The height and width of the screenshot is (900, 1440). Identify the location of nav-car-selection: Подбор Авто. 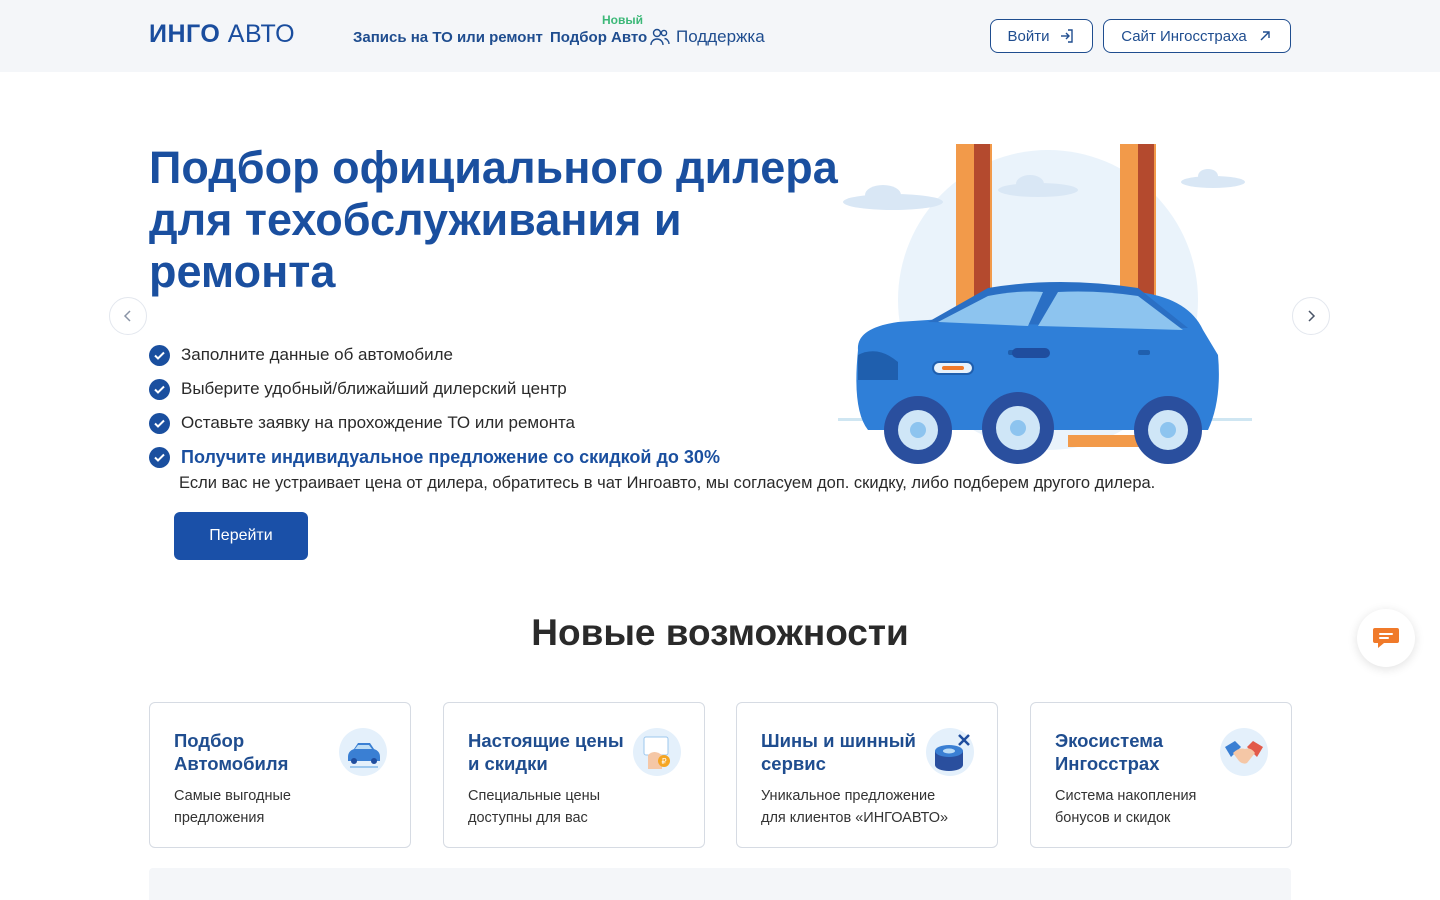
(598, 37).